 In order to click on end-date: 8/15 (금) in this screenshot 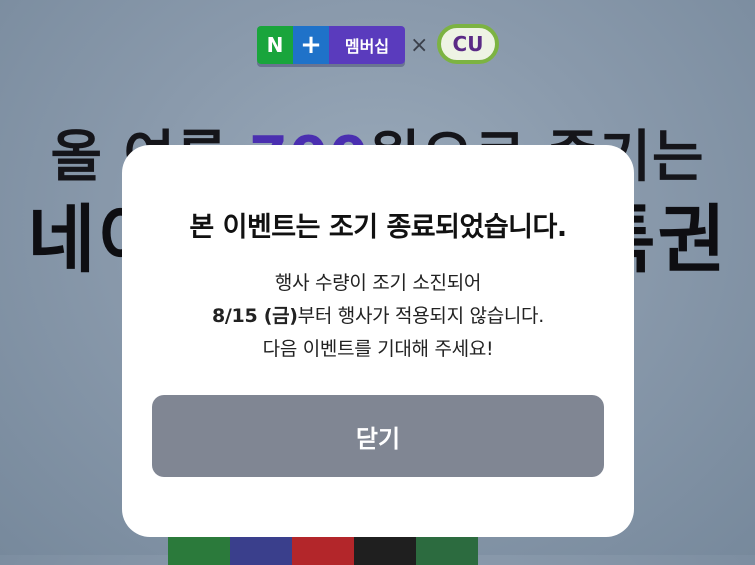, I will do `click(255, 316)`.